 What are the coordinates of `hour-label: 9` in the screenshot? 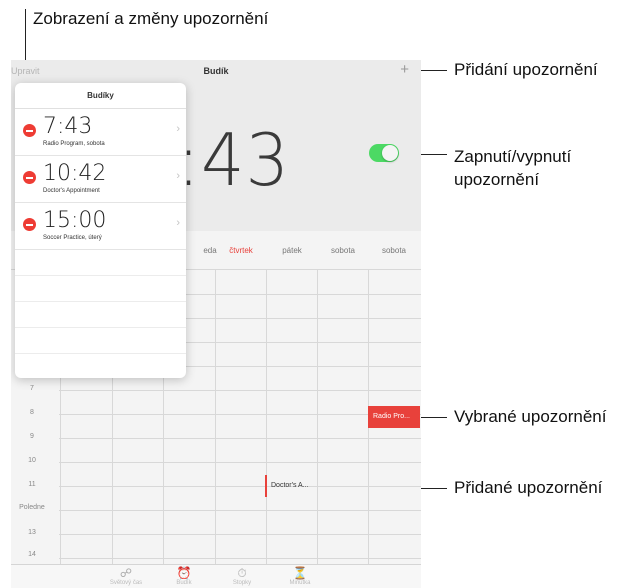 It's located at (32, 436).